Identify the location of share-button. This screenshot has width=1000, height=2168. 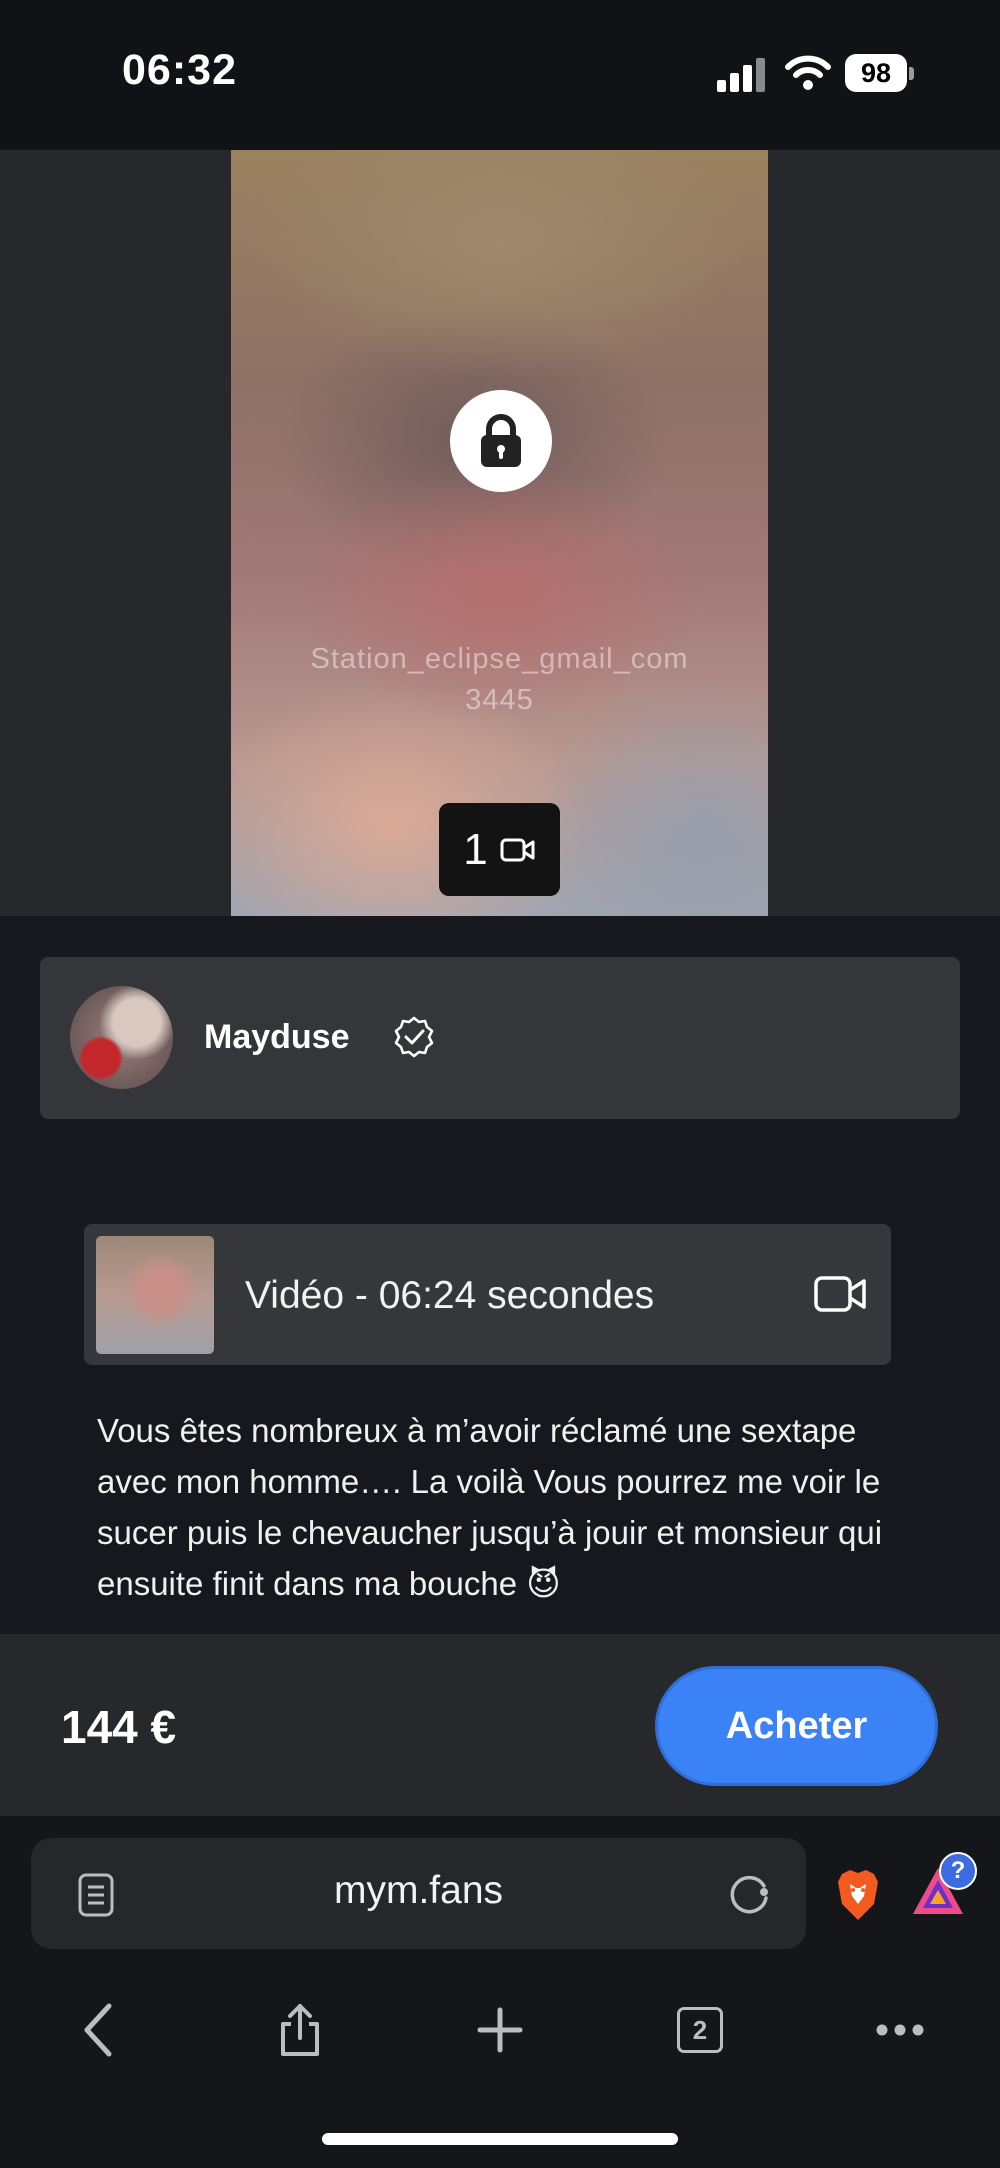
(300, 2030).